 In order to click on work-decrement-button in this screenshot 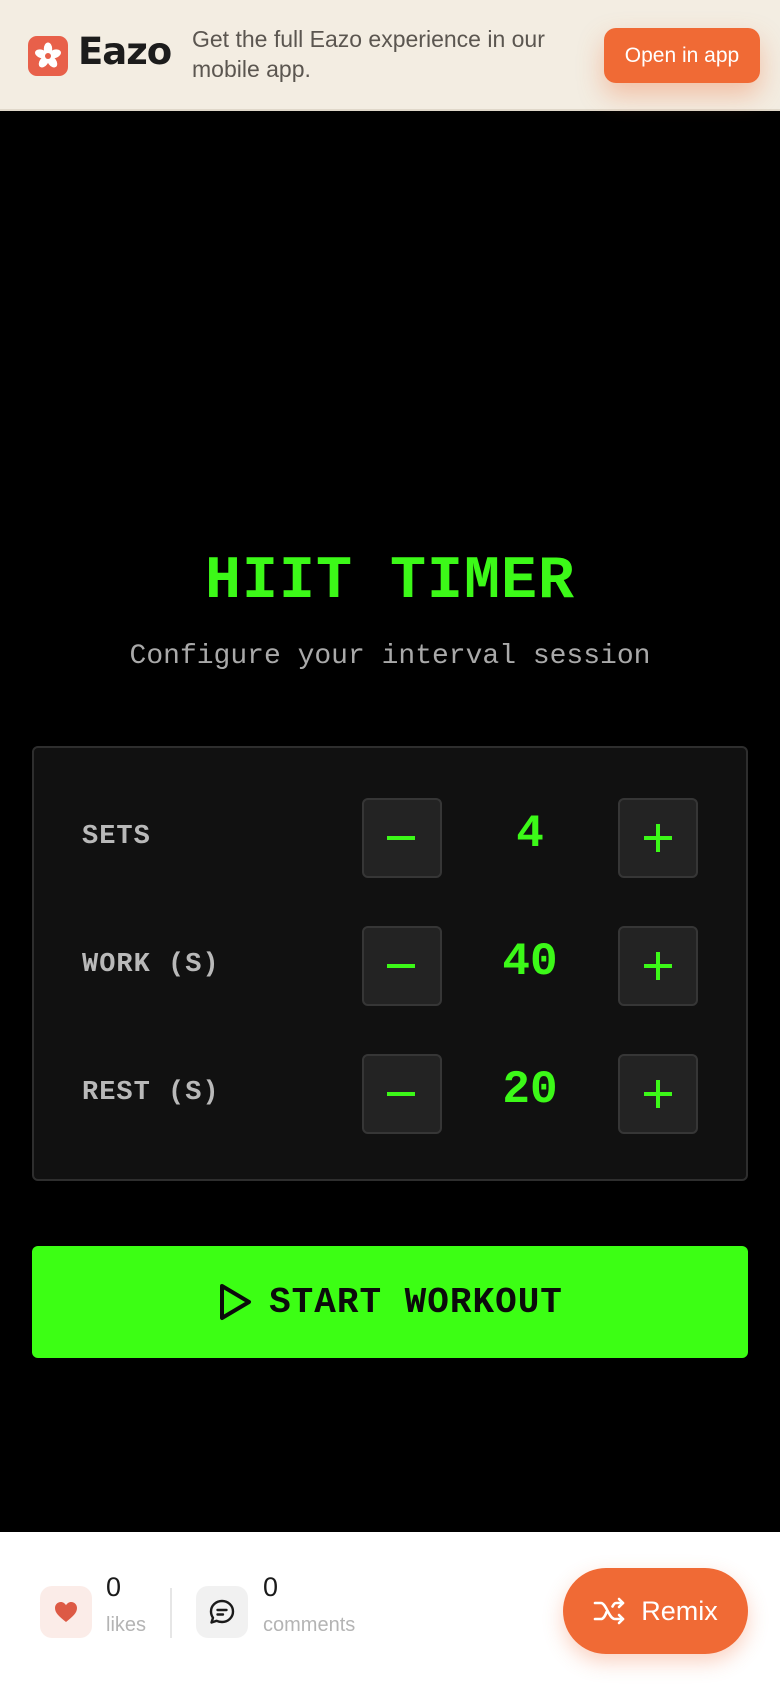, I will do `click(402, 966)`.